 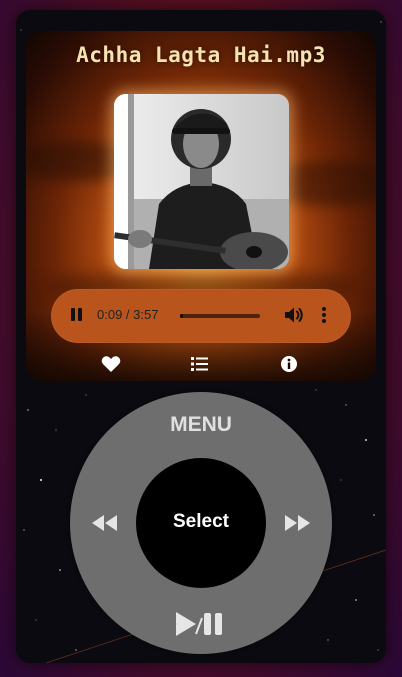 What do you see at coordinates (73, 314) in the screenshot?
I see `pause-icon` at bounding box center [73, 314].